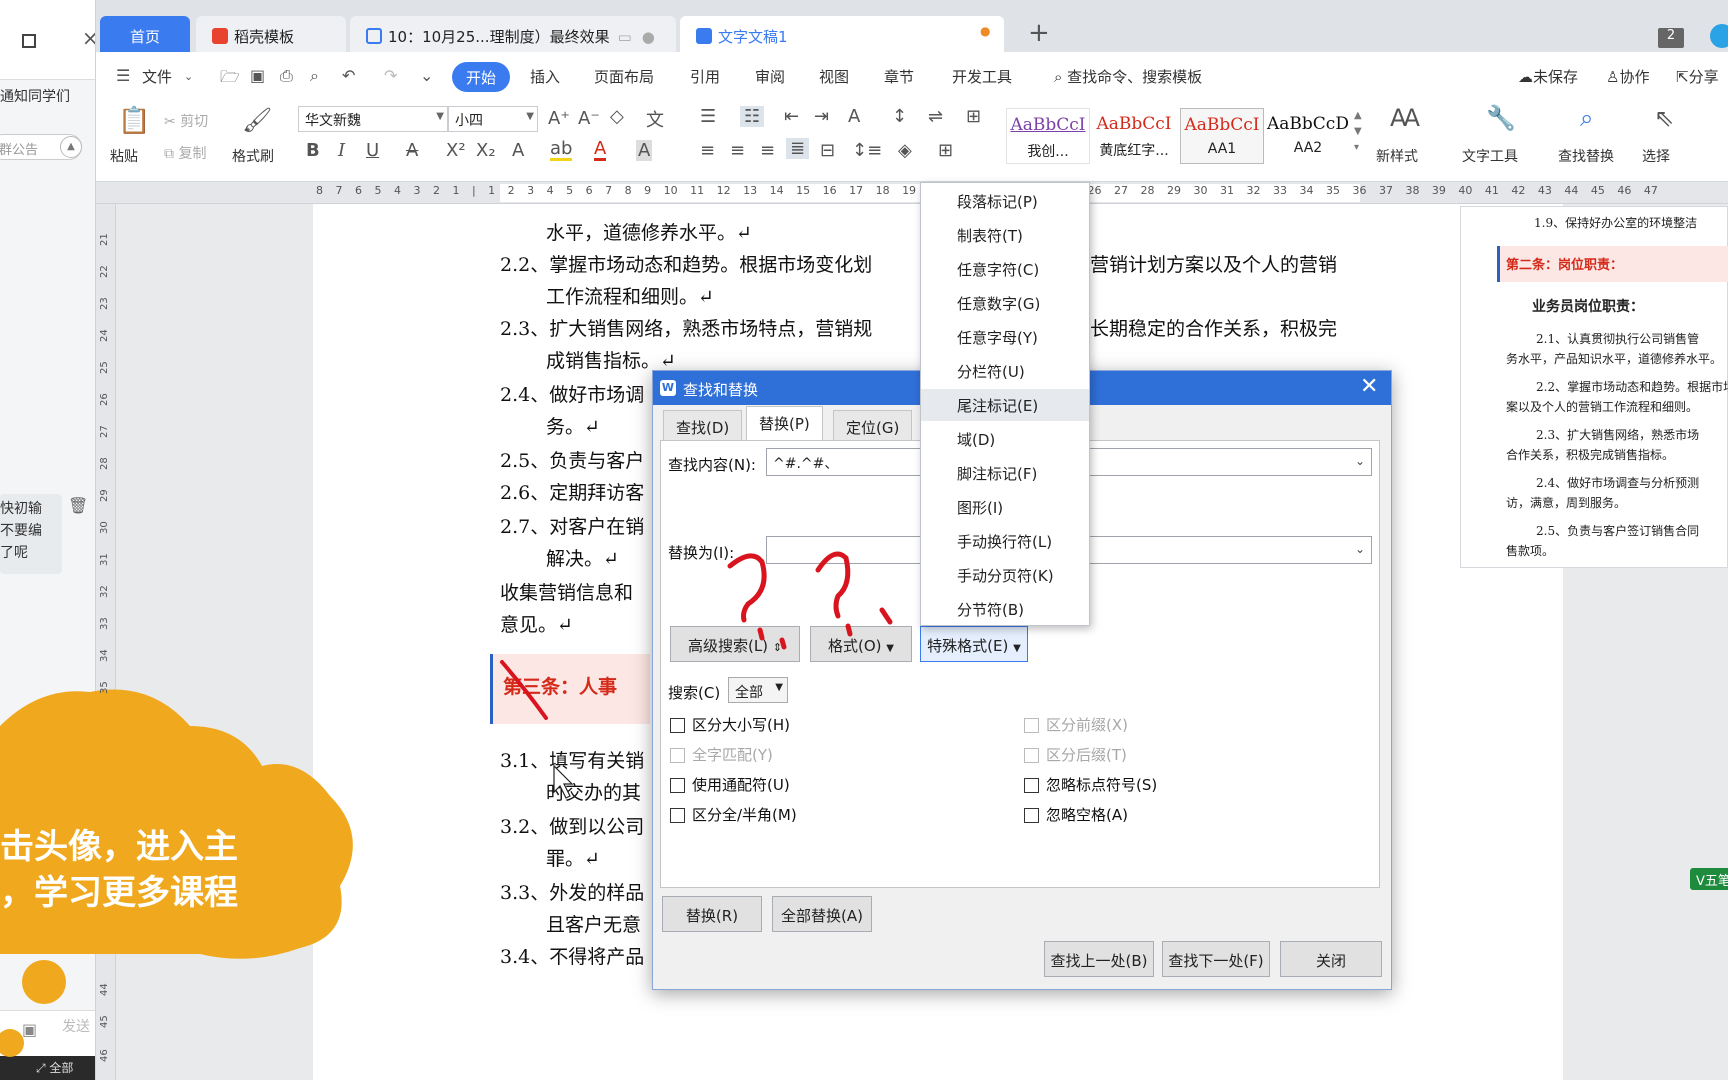 The width and height of the screenshot is (1728, 1080). What do you see at coordinates (1222, 136) in the screenshot?
I see `style-preset-aa1: AaBbCcI AA1` at bounding box center [1222, 136].